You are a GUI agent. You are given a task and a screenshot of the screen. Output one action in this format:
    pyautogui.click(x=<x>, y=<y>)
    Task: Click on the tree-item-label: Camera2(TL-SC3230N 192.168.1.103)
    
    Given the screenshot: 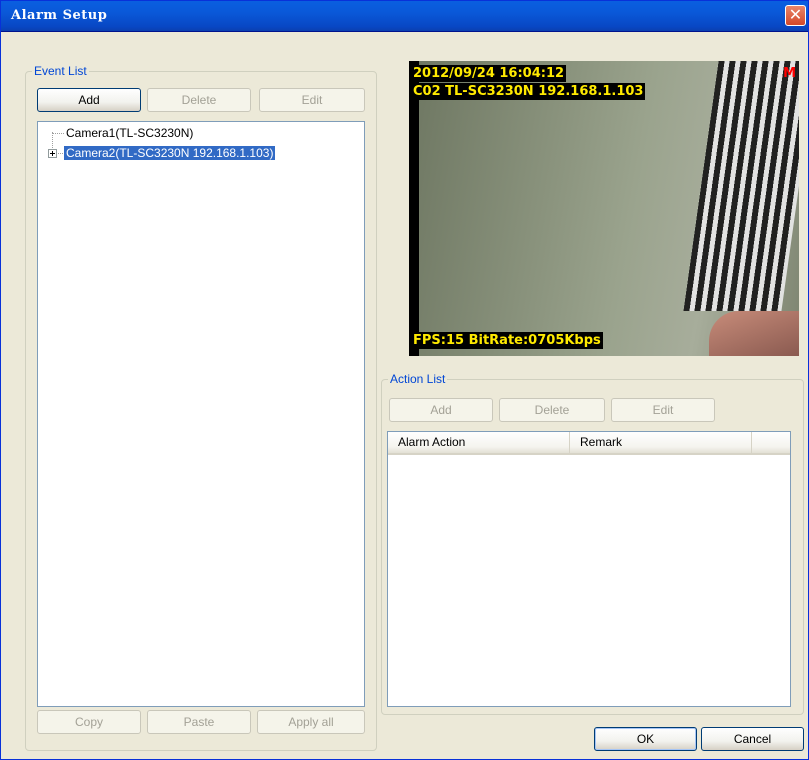 What is the action you would take?
    pyautogui.click(x=170, y=153)
    